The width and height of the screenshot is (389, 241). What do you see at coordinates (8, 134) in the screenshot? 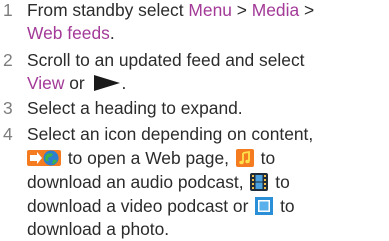
I see `step-number: 4` at bounding box center [8, 134].